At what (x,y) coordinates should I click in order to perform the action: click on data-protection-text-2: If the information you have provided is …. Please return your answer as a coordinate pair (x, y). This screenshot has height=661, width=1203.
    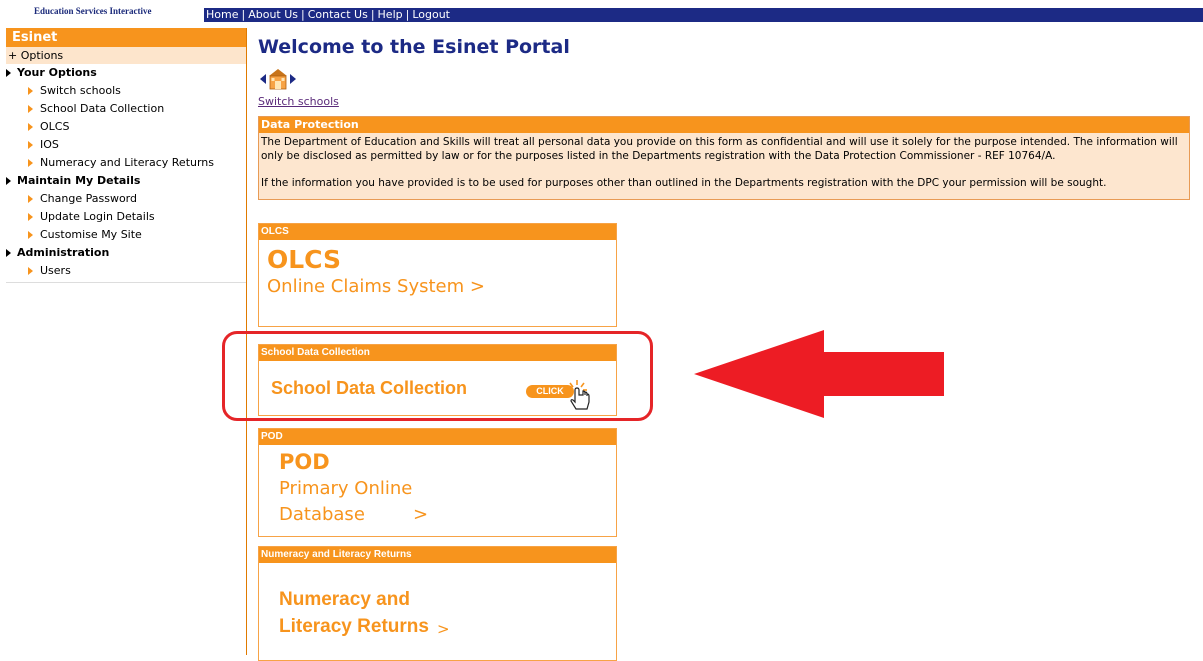
    Looking at the image, I should click on (684, 183).